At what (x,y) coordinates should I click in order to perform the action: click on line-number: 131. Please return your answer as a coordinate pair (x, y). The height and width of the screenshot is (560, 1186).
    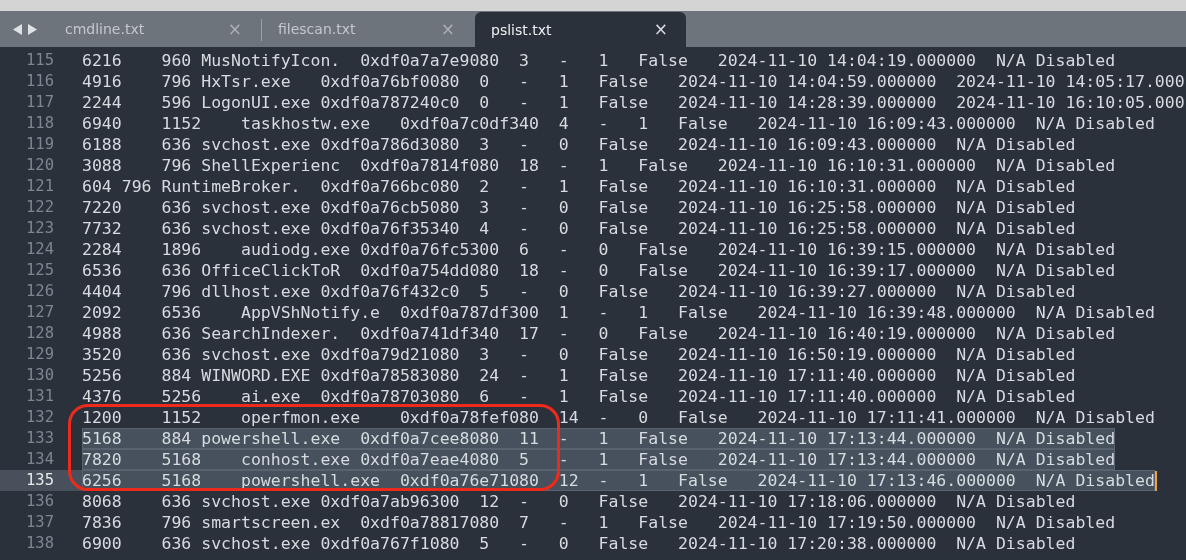
    Looking at the image, I should click on (40, 396).